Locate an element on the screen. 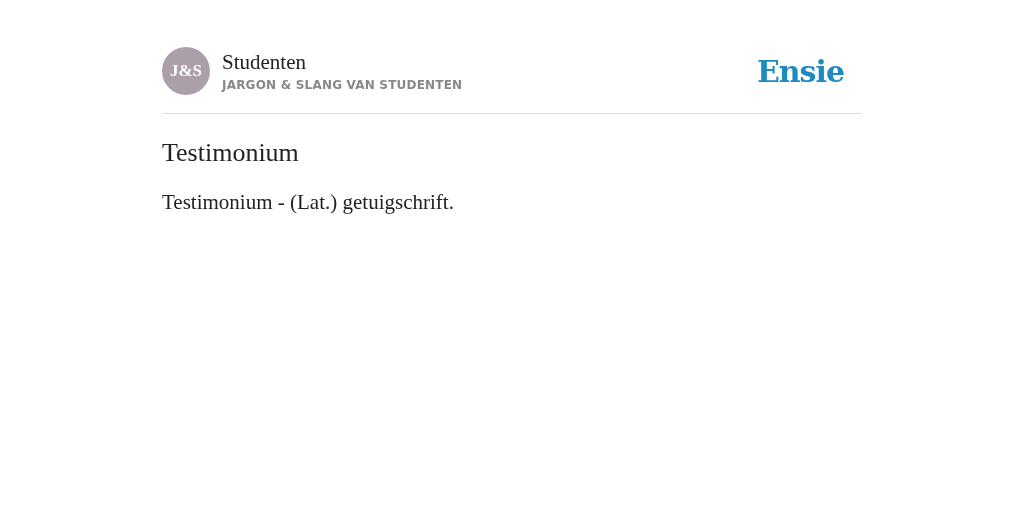  source-subtitle: JARGON & SLANG VAN STUDENTEN is located at coordinates (342, 85).